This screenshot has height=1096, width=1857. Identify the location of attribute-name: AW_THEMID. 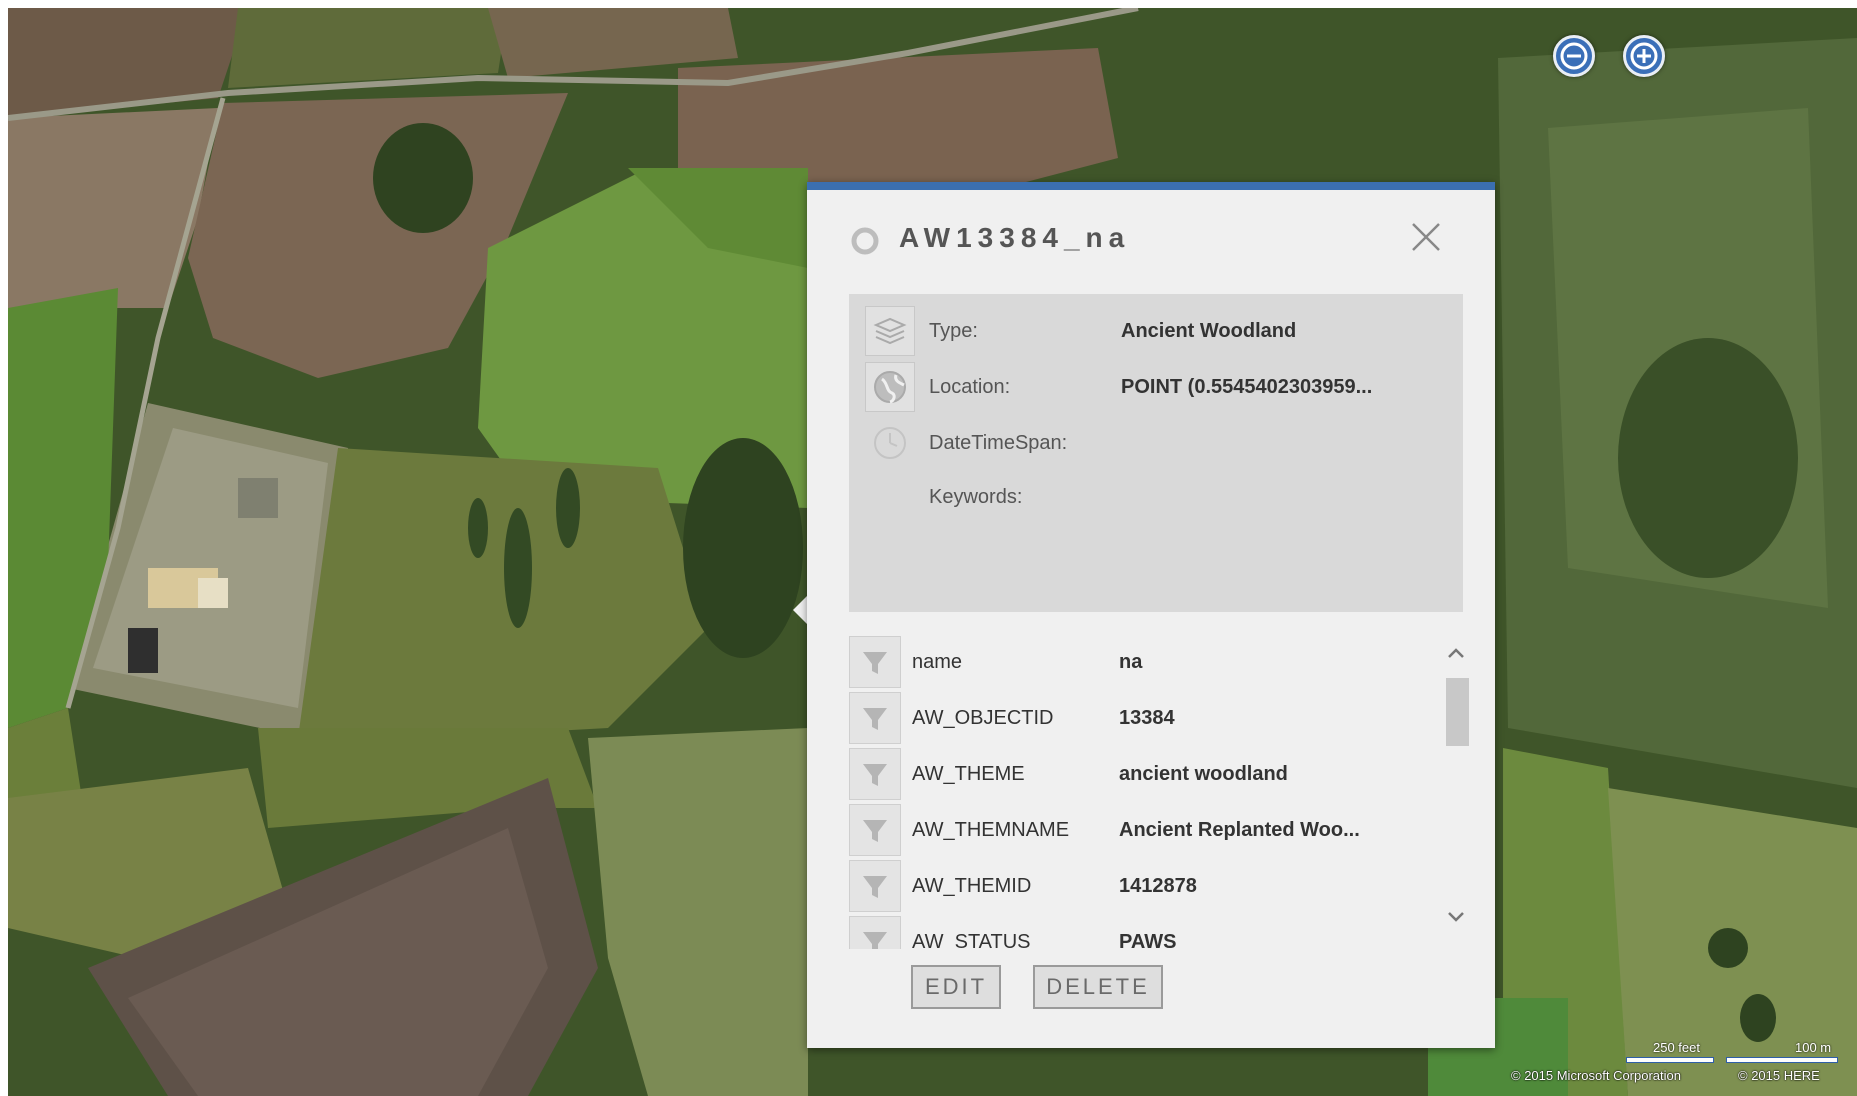
(972, 886).